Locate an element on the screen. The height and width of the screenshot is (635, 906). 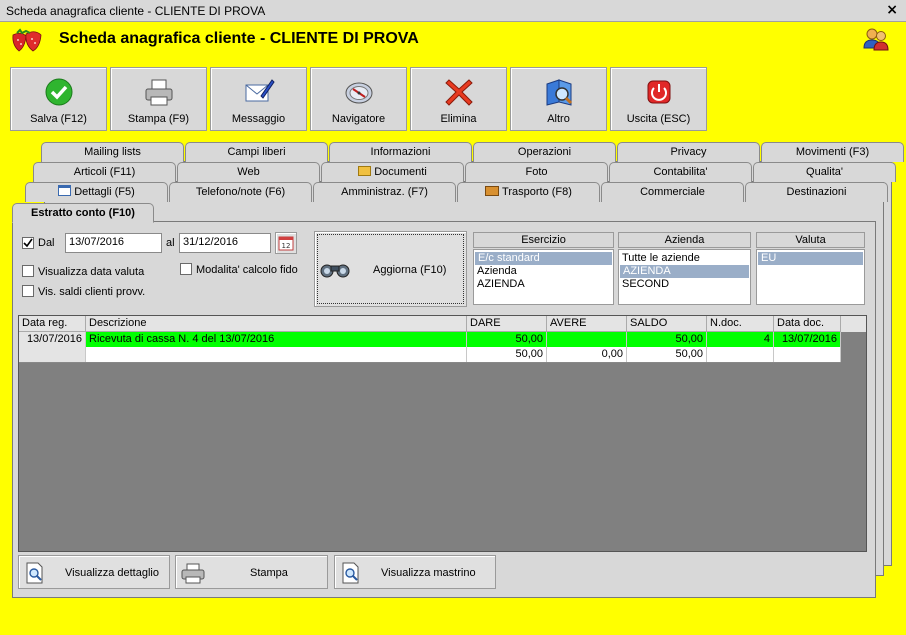
visualizza-dettaglio-label: Visualizza dettaglio is located at coordinates (112, 573).